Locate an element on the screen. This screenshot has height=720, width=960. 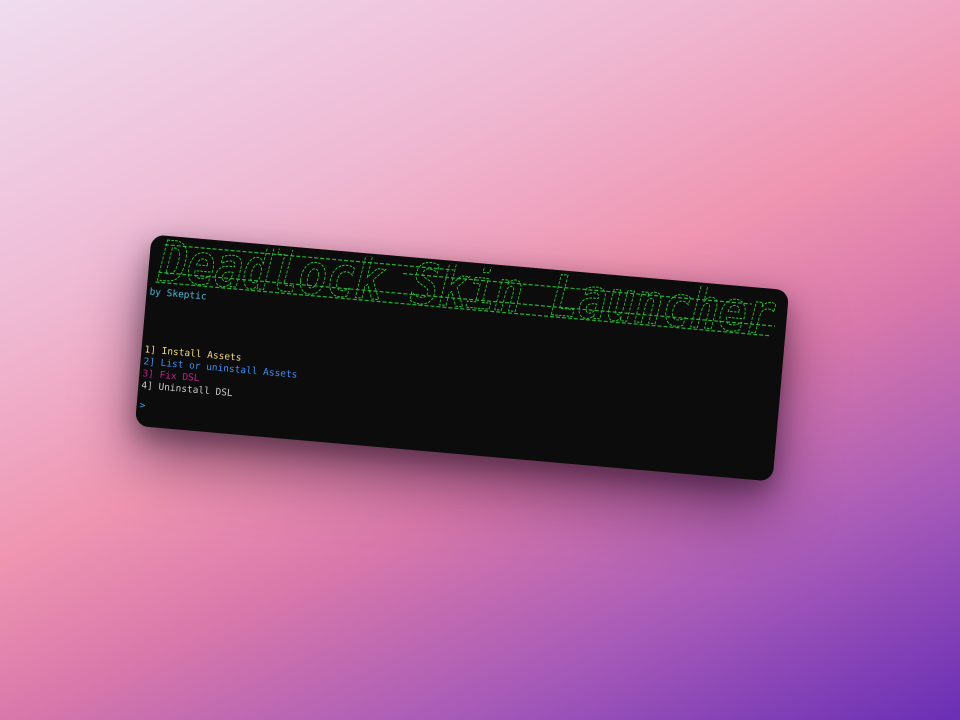
menu-number: 3] is located at coordinates (148, 374).